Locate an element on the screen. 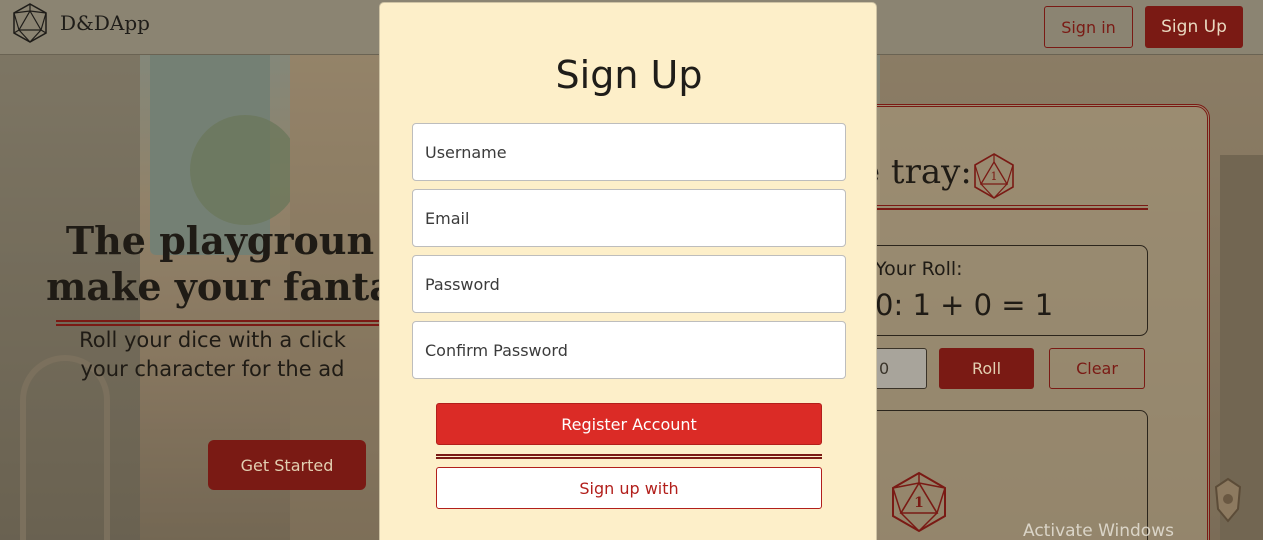 The image size is (1263, 540). password-input is located at coordinates (629, 284).